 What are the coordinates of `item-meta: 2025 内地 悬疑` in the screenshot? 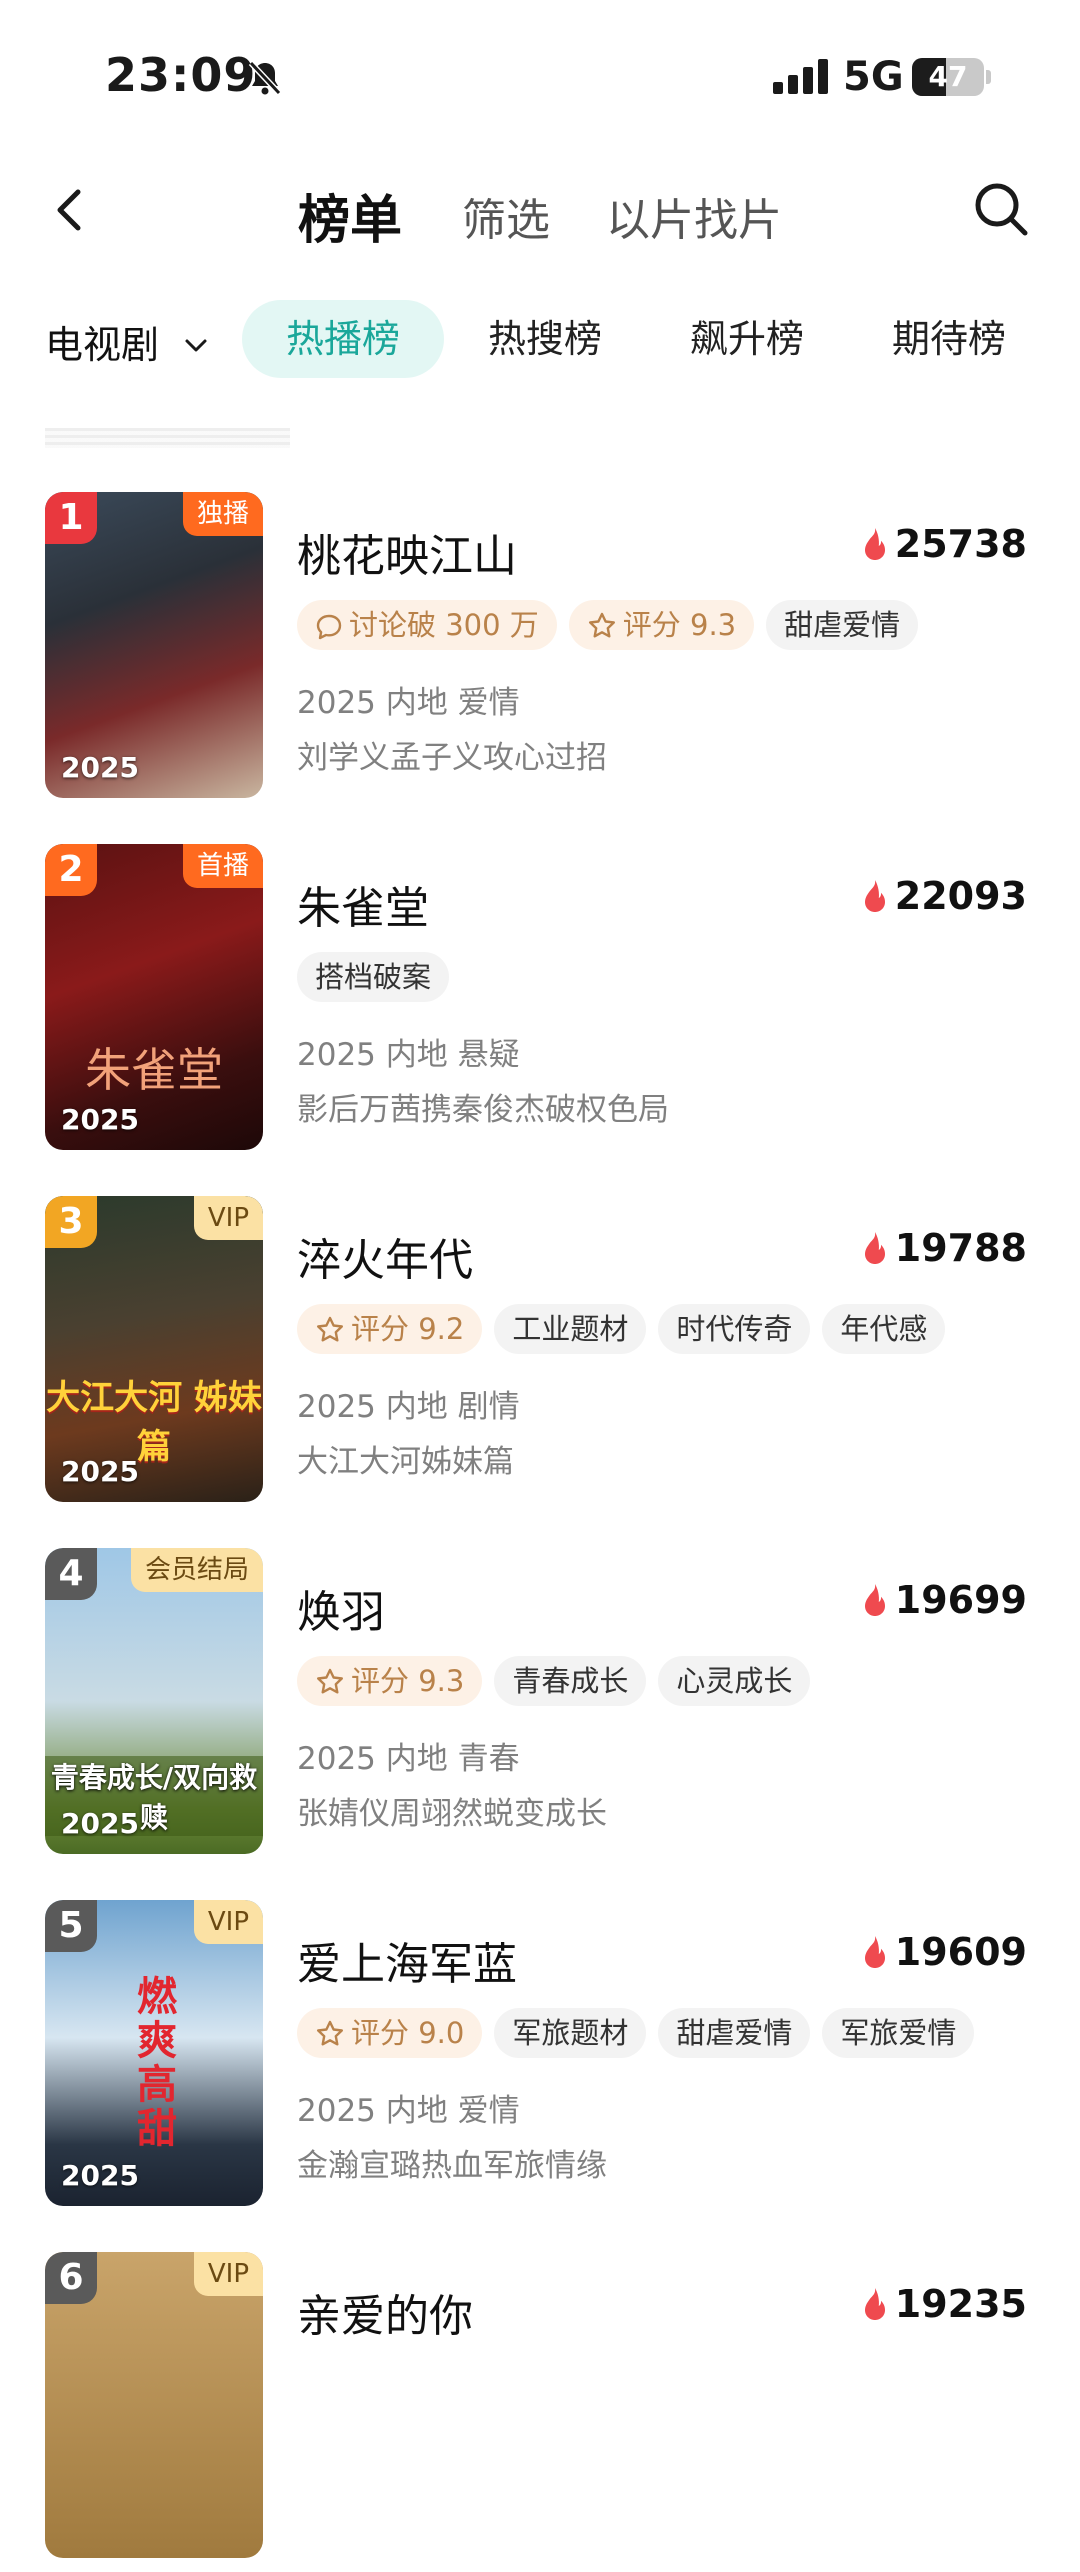 It's located at (408, 1055).